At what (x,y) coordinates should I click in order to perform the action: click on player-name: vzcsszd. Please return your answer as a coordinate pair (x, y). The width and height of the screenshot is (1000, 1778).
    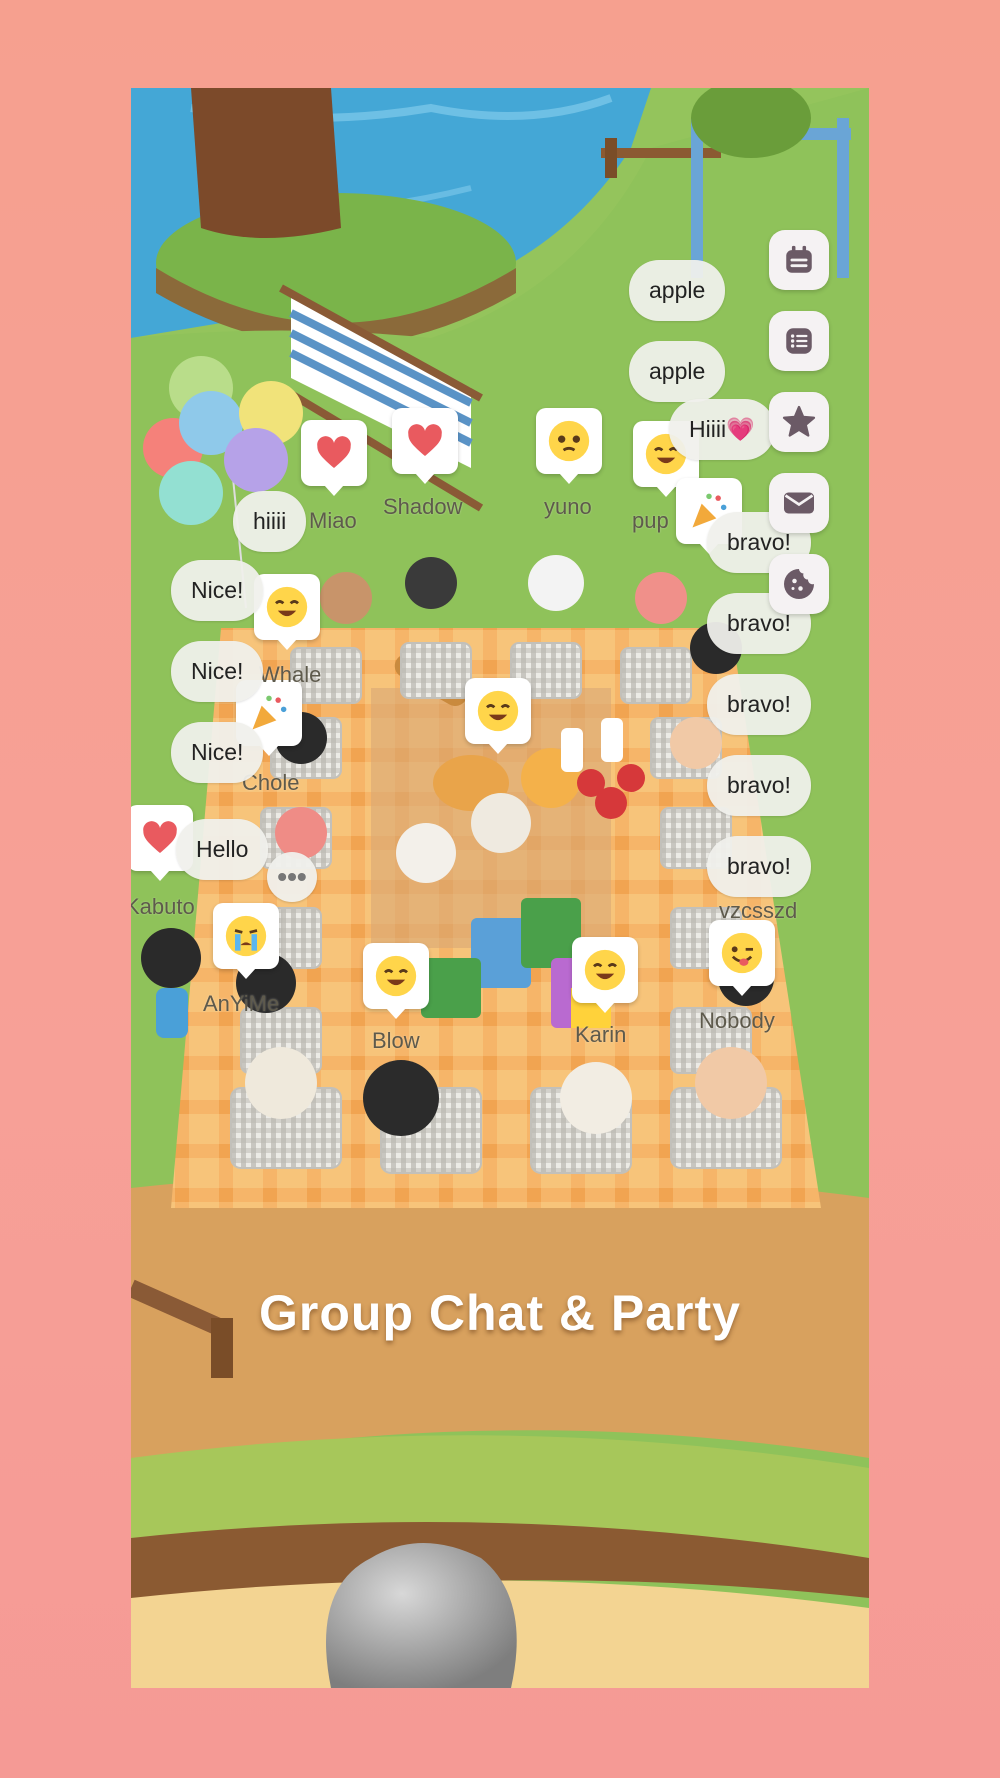
    Looking at the image, I should click on (758, 910).